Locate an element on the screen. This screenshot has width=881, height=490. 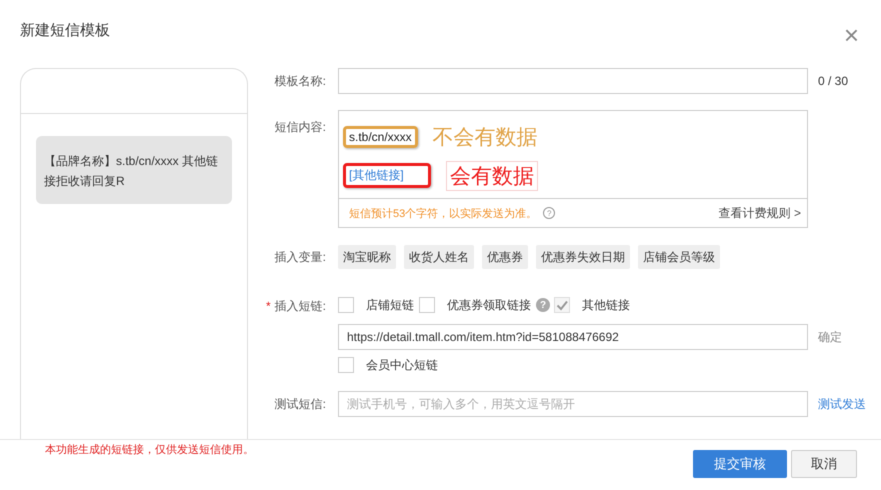
dialog-title: 新建短信模板 is located at coordinates (65, 30).